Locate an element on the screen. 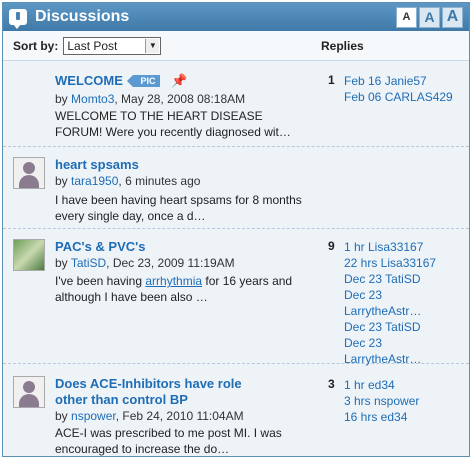 The width and height of the screenshot is (475, 460). snippet-text: I've been having is located at coordinates (100, 281).